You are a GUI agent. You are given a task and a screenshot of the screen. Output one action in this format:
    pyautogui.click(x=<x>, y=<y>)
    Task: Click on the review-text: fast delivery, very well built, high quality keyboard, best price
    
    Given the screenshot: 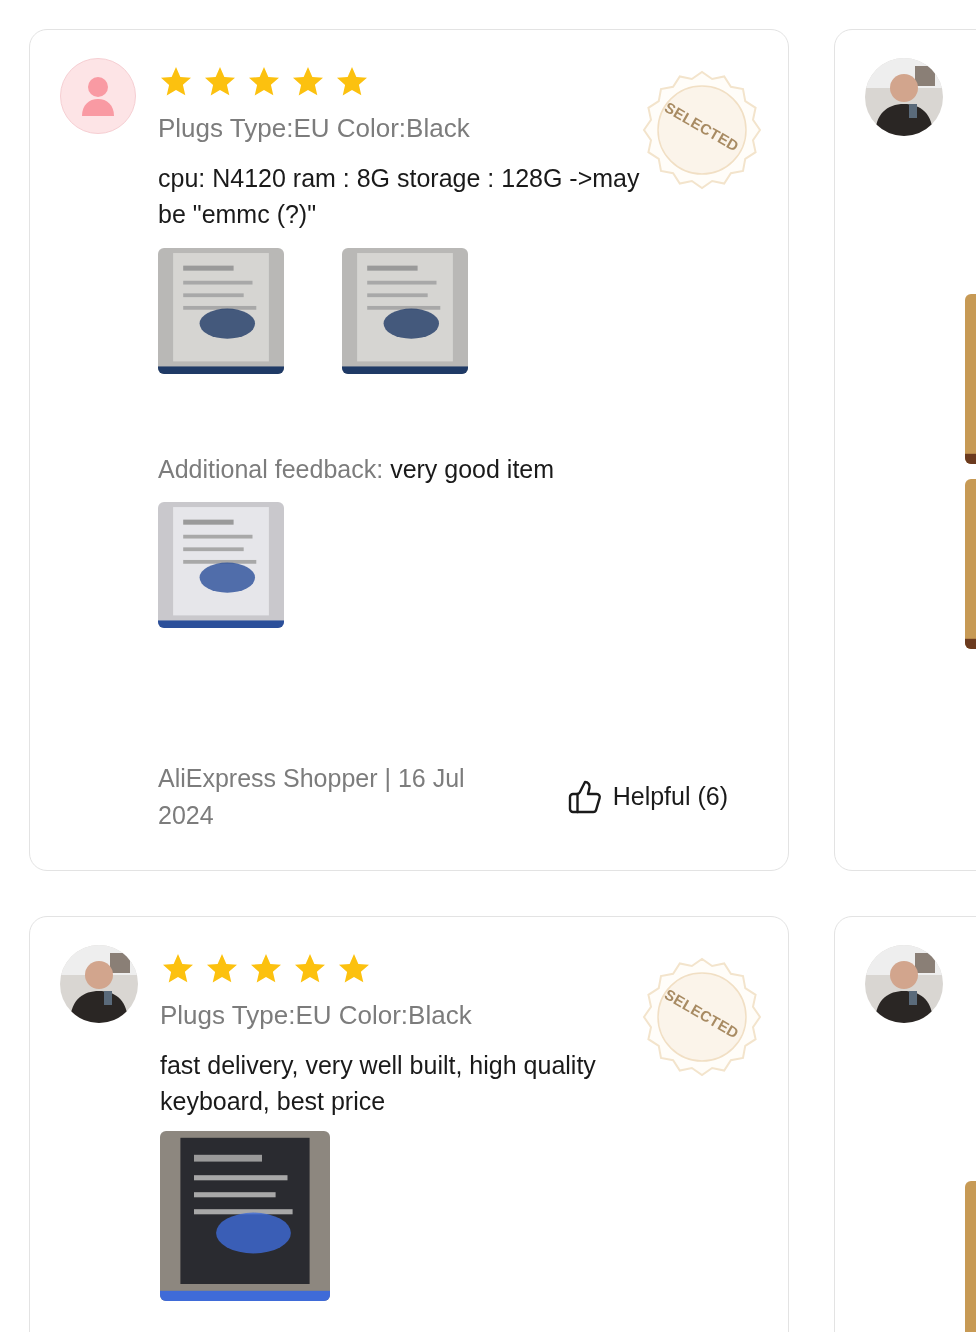 What is the action you would take?
    pyautogui.click(x=378, y=1083)
    